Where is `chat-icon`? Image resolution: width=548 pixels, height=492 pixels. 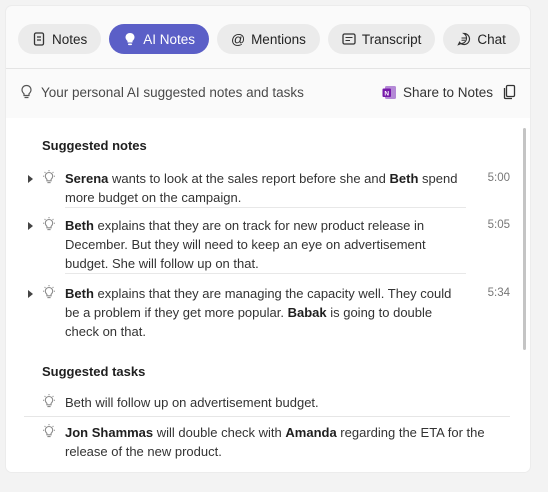 chat-icon is located at coordinates (464, 39).